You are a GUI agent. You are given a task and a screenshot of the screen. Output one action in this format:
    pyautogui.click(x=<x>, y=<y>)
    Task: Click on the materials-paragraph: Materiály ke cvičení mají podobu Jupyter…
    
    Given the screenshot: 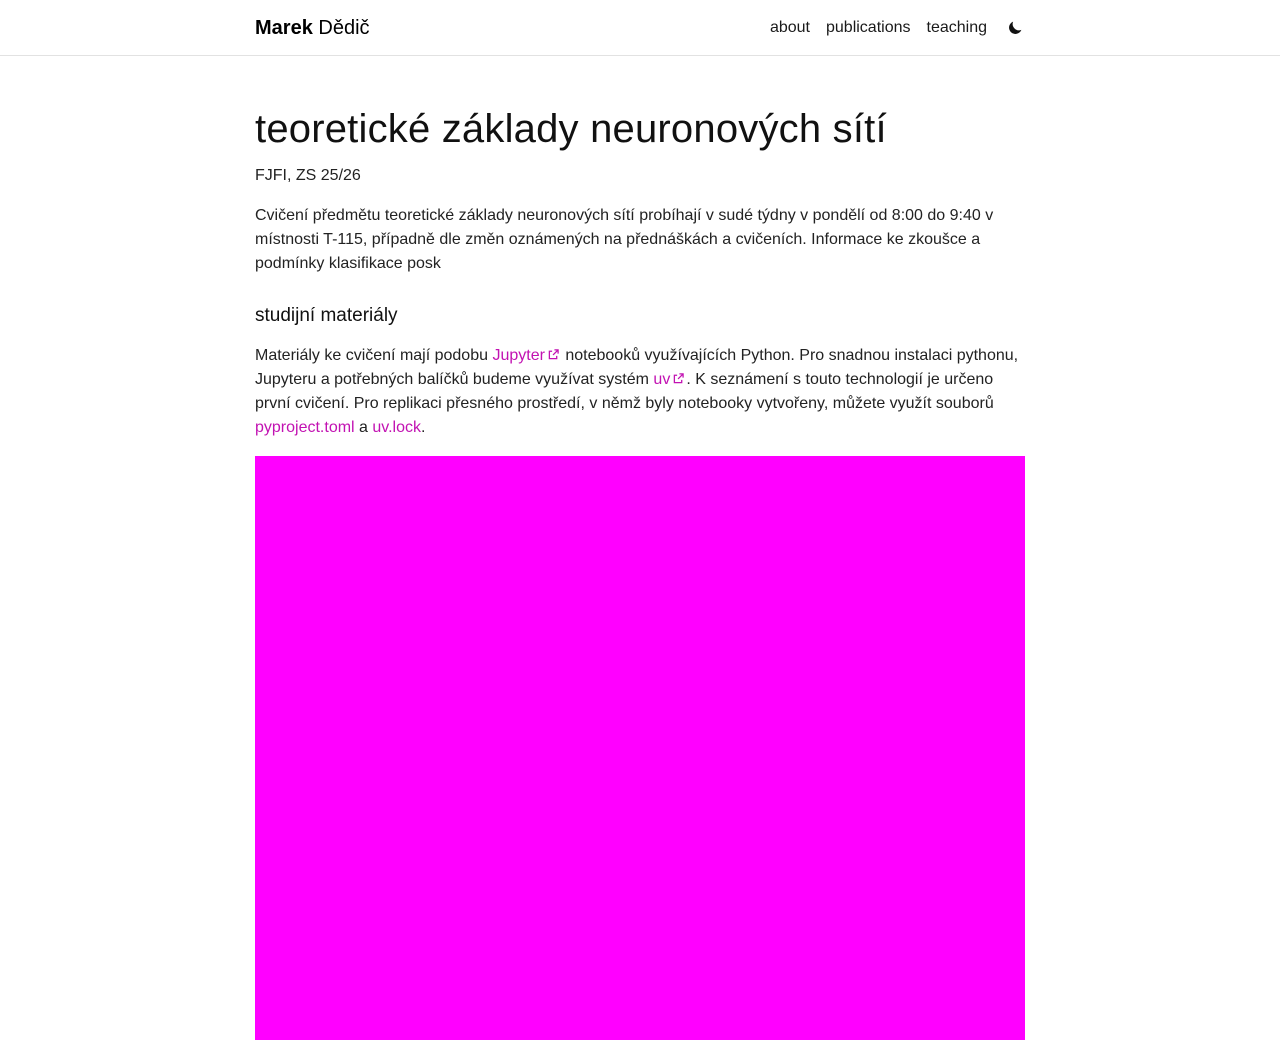 What is the action you would take?
    pyautogui.click(x=640, y=392)
    